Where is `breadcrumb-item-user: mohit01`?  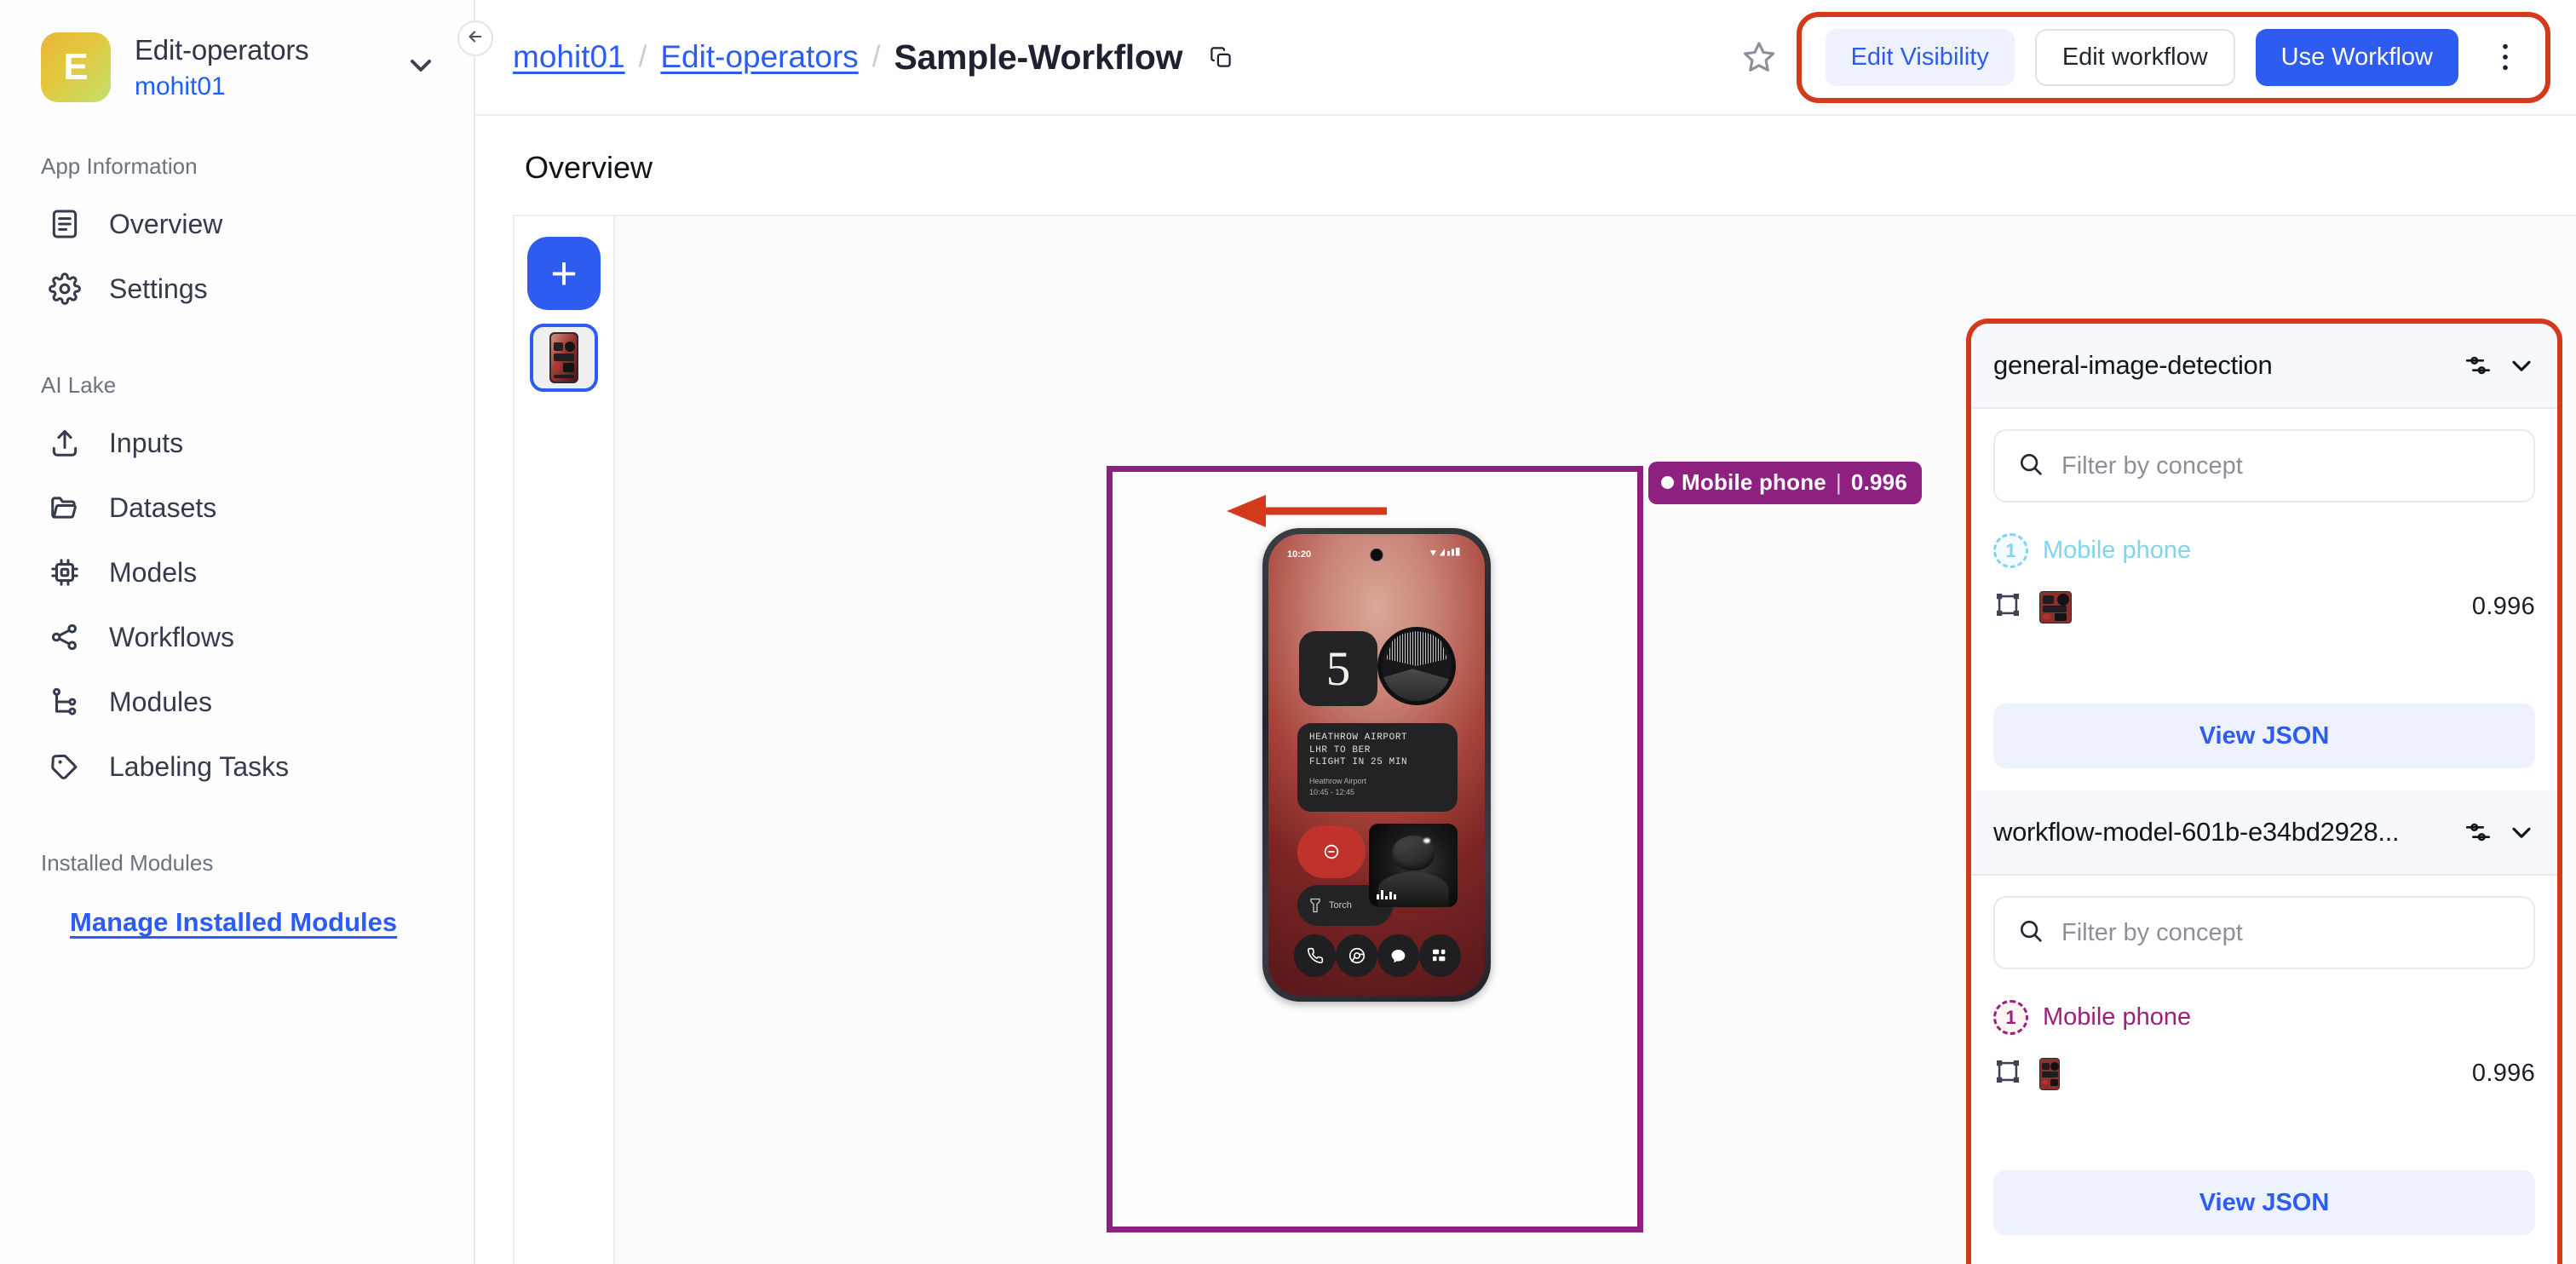 breadcrumb-item-user: mohit01 is located at coordinates (569, 57).